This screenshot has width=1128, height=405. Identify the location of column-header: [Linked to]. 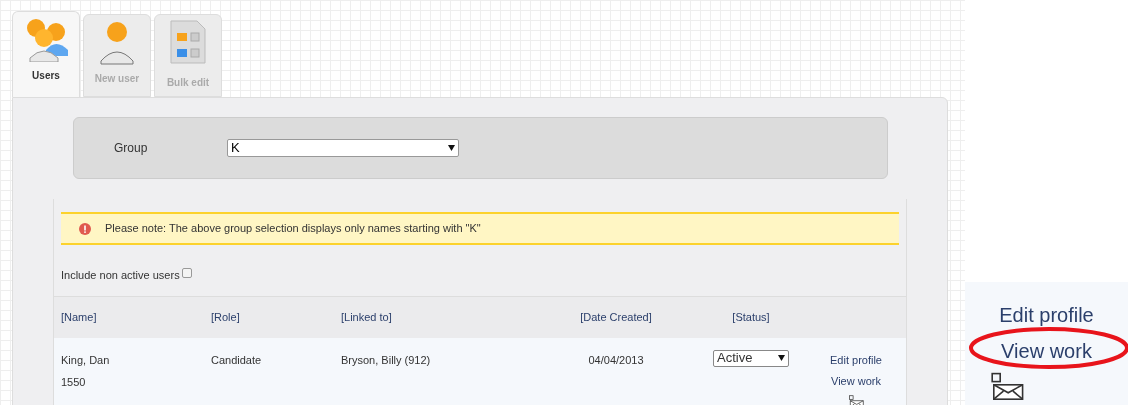
(441, 317).